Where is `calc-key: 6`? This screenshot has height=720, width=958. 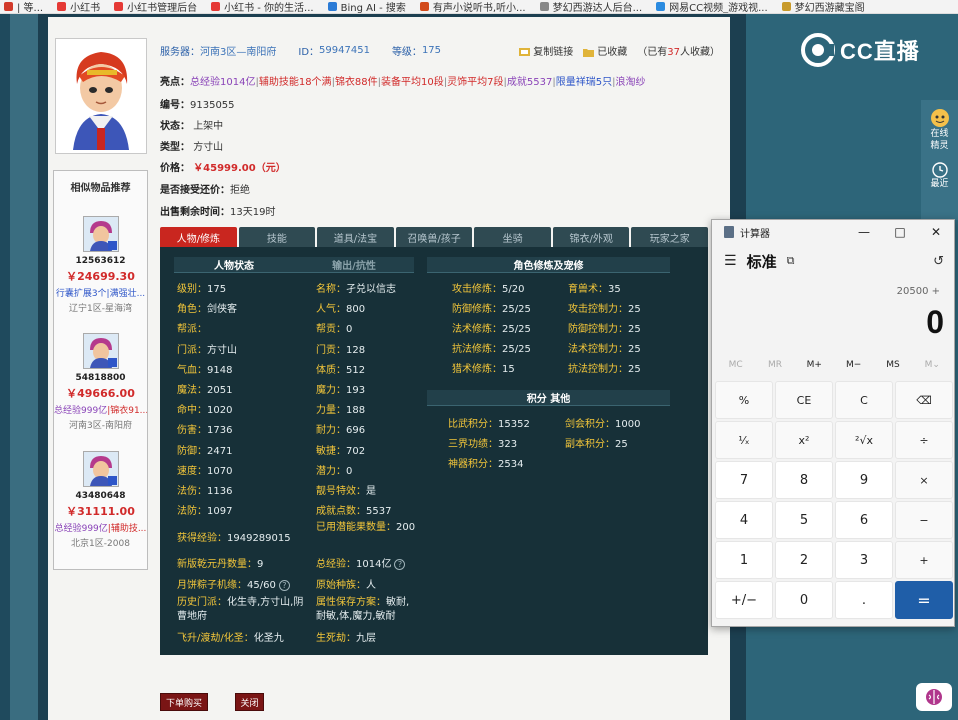
calc-key: 6 is located at coordinates (864, 520).